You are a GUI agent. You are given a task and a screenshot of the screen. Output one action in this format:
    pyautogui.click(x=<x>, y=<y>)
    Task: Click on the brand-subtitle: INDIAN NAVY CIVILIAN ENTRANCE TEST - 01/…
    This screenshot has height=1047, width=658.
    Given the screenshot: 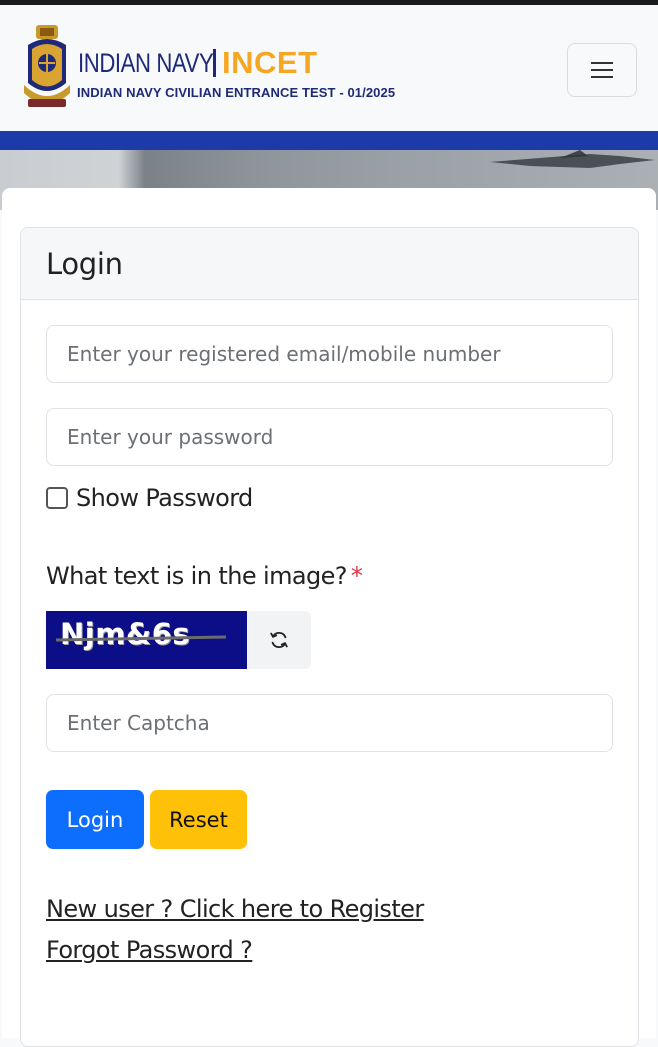 What is the action you would take?
    pyautogui.click(x=236, y=92)
    